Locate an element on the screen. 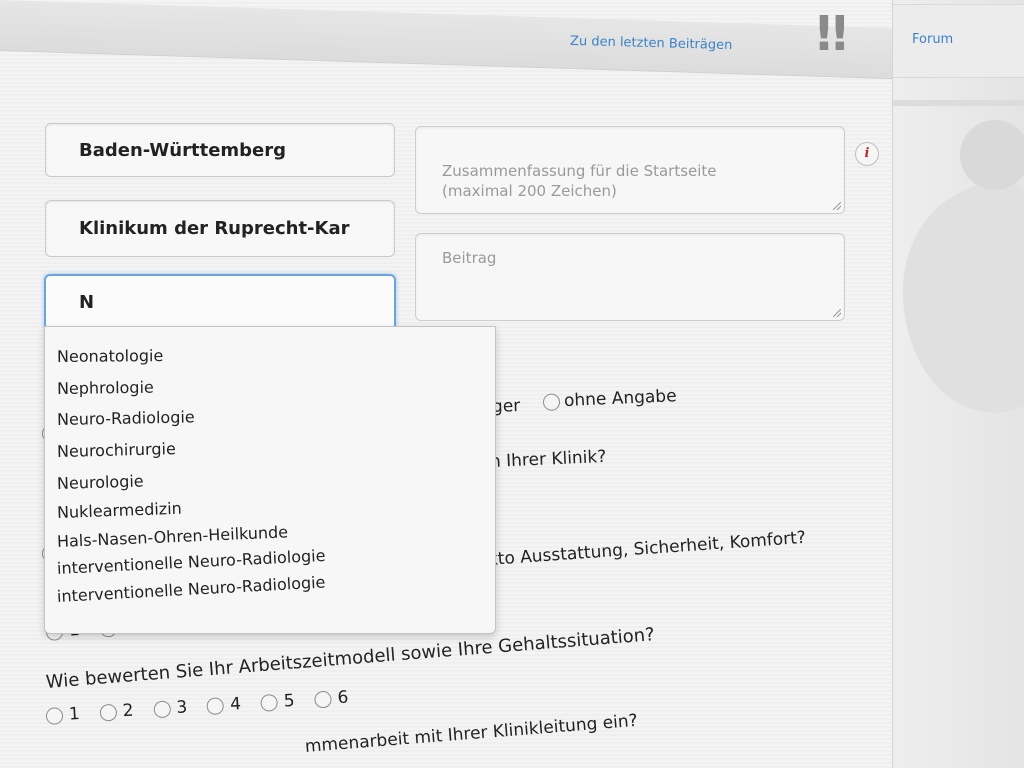 The image size is (1024, 768). radio-label: 5 is located at coordinates (289, 701).